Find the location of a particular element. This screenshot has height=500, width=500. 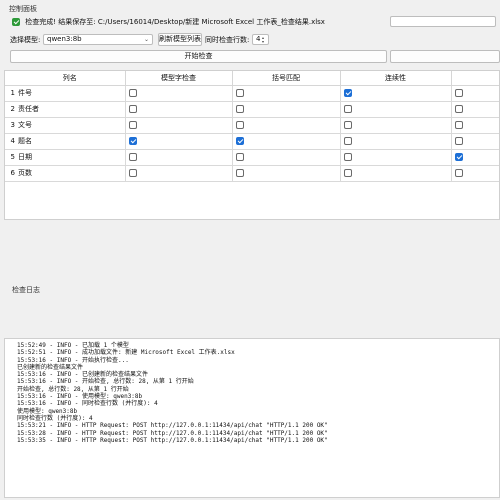

column-name-cell: 题名 is located at coordinates (70, 141).